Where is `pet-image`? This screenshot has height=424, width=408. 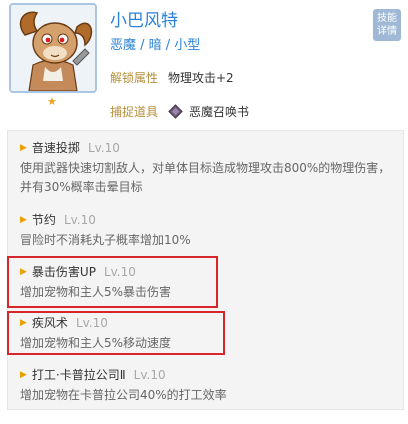
pet-image is located at coordinates (53, 48).